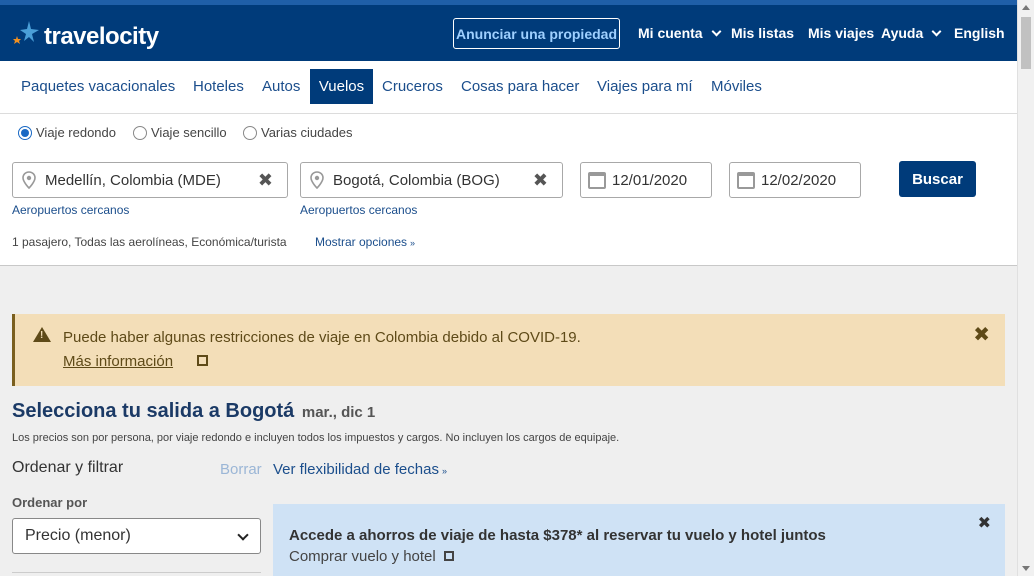 The height and width of the screenshot is (576, 1034). Describe the element at coordinates (26, 32) in the screenshot. I see `logo-star-icon` at that location.